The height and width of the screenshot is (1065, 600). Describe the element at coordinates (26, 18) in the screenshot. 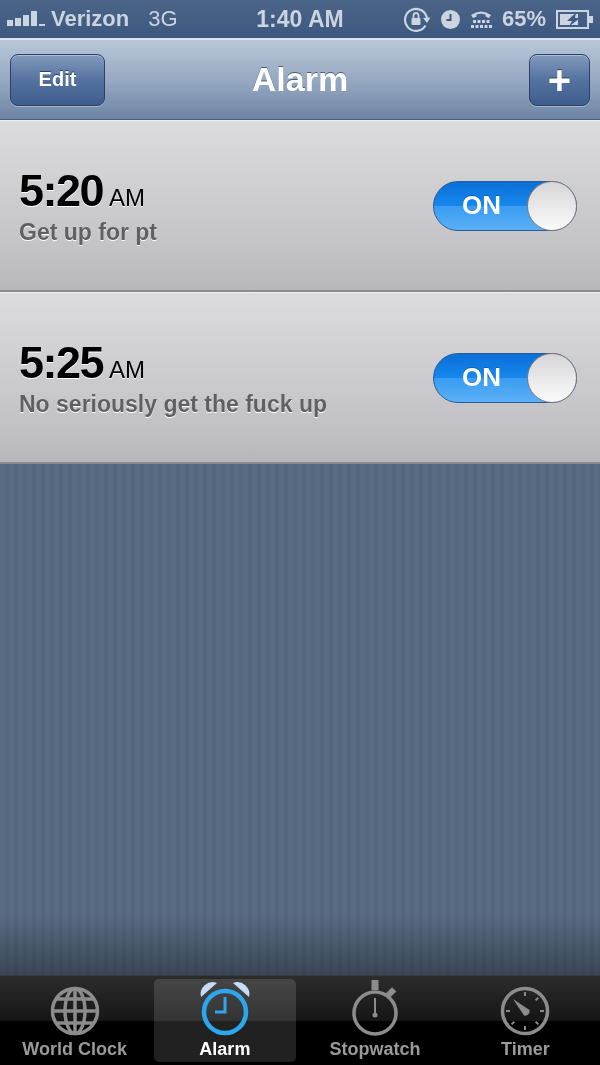

I see `signal-bars-icon` at that location.